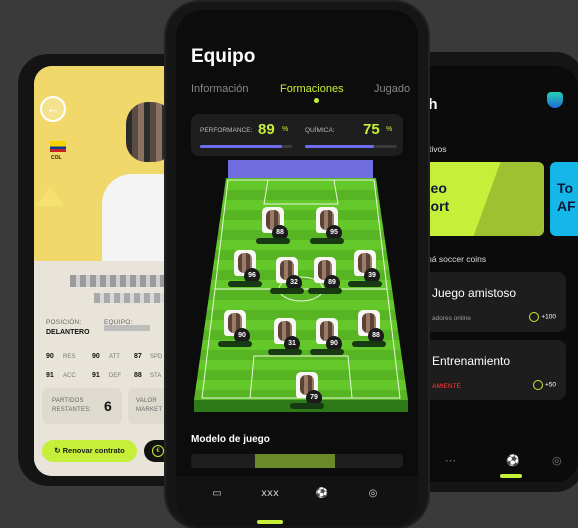 Image resolution: width=578 pixels, height=528 pixels. What do you see at coordinates (68, 401) in the screenshot?
I see `matches-label: PARTIDOS` at bounding box center [68, 401].